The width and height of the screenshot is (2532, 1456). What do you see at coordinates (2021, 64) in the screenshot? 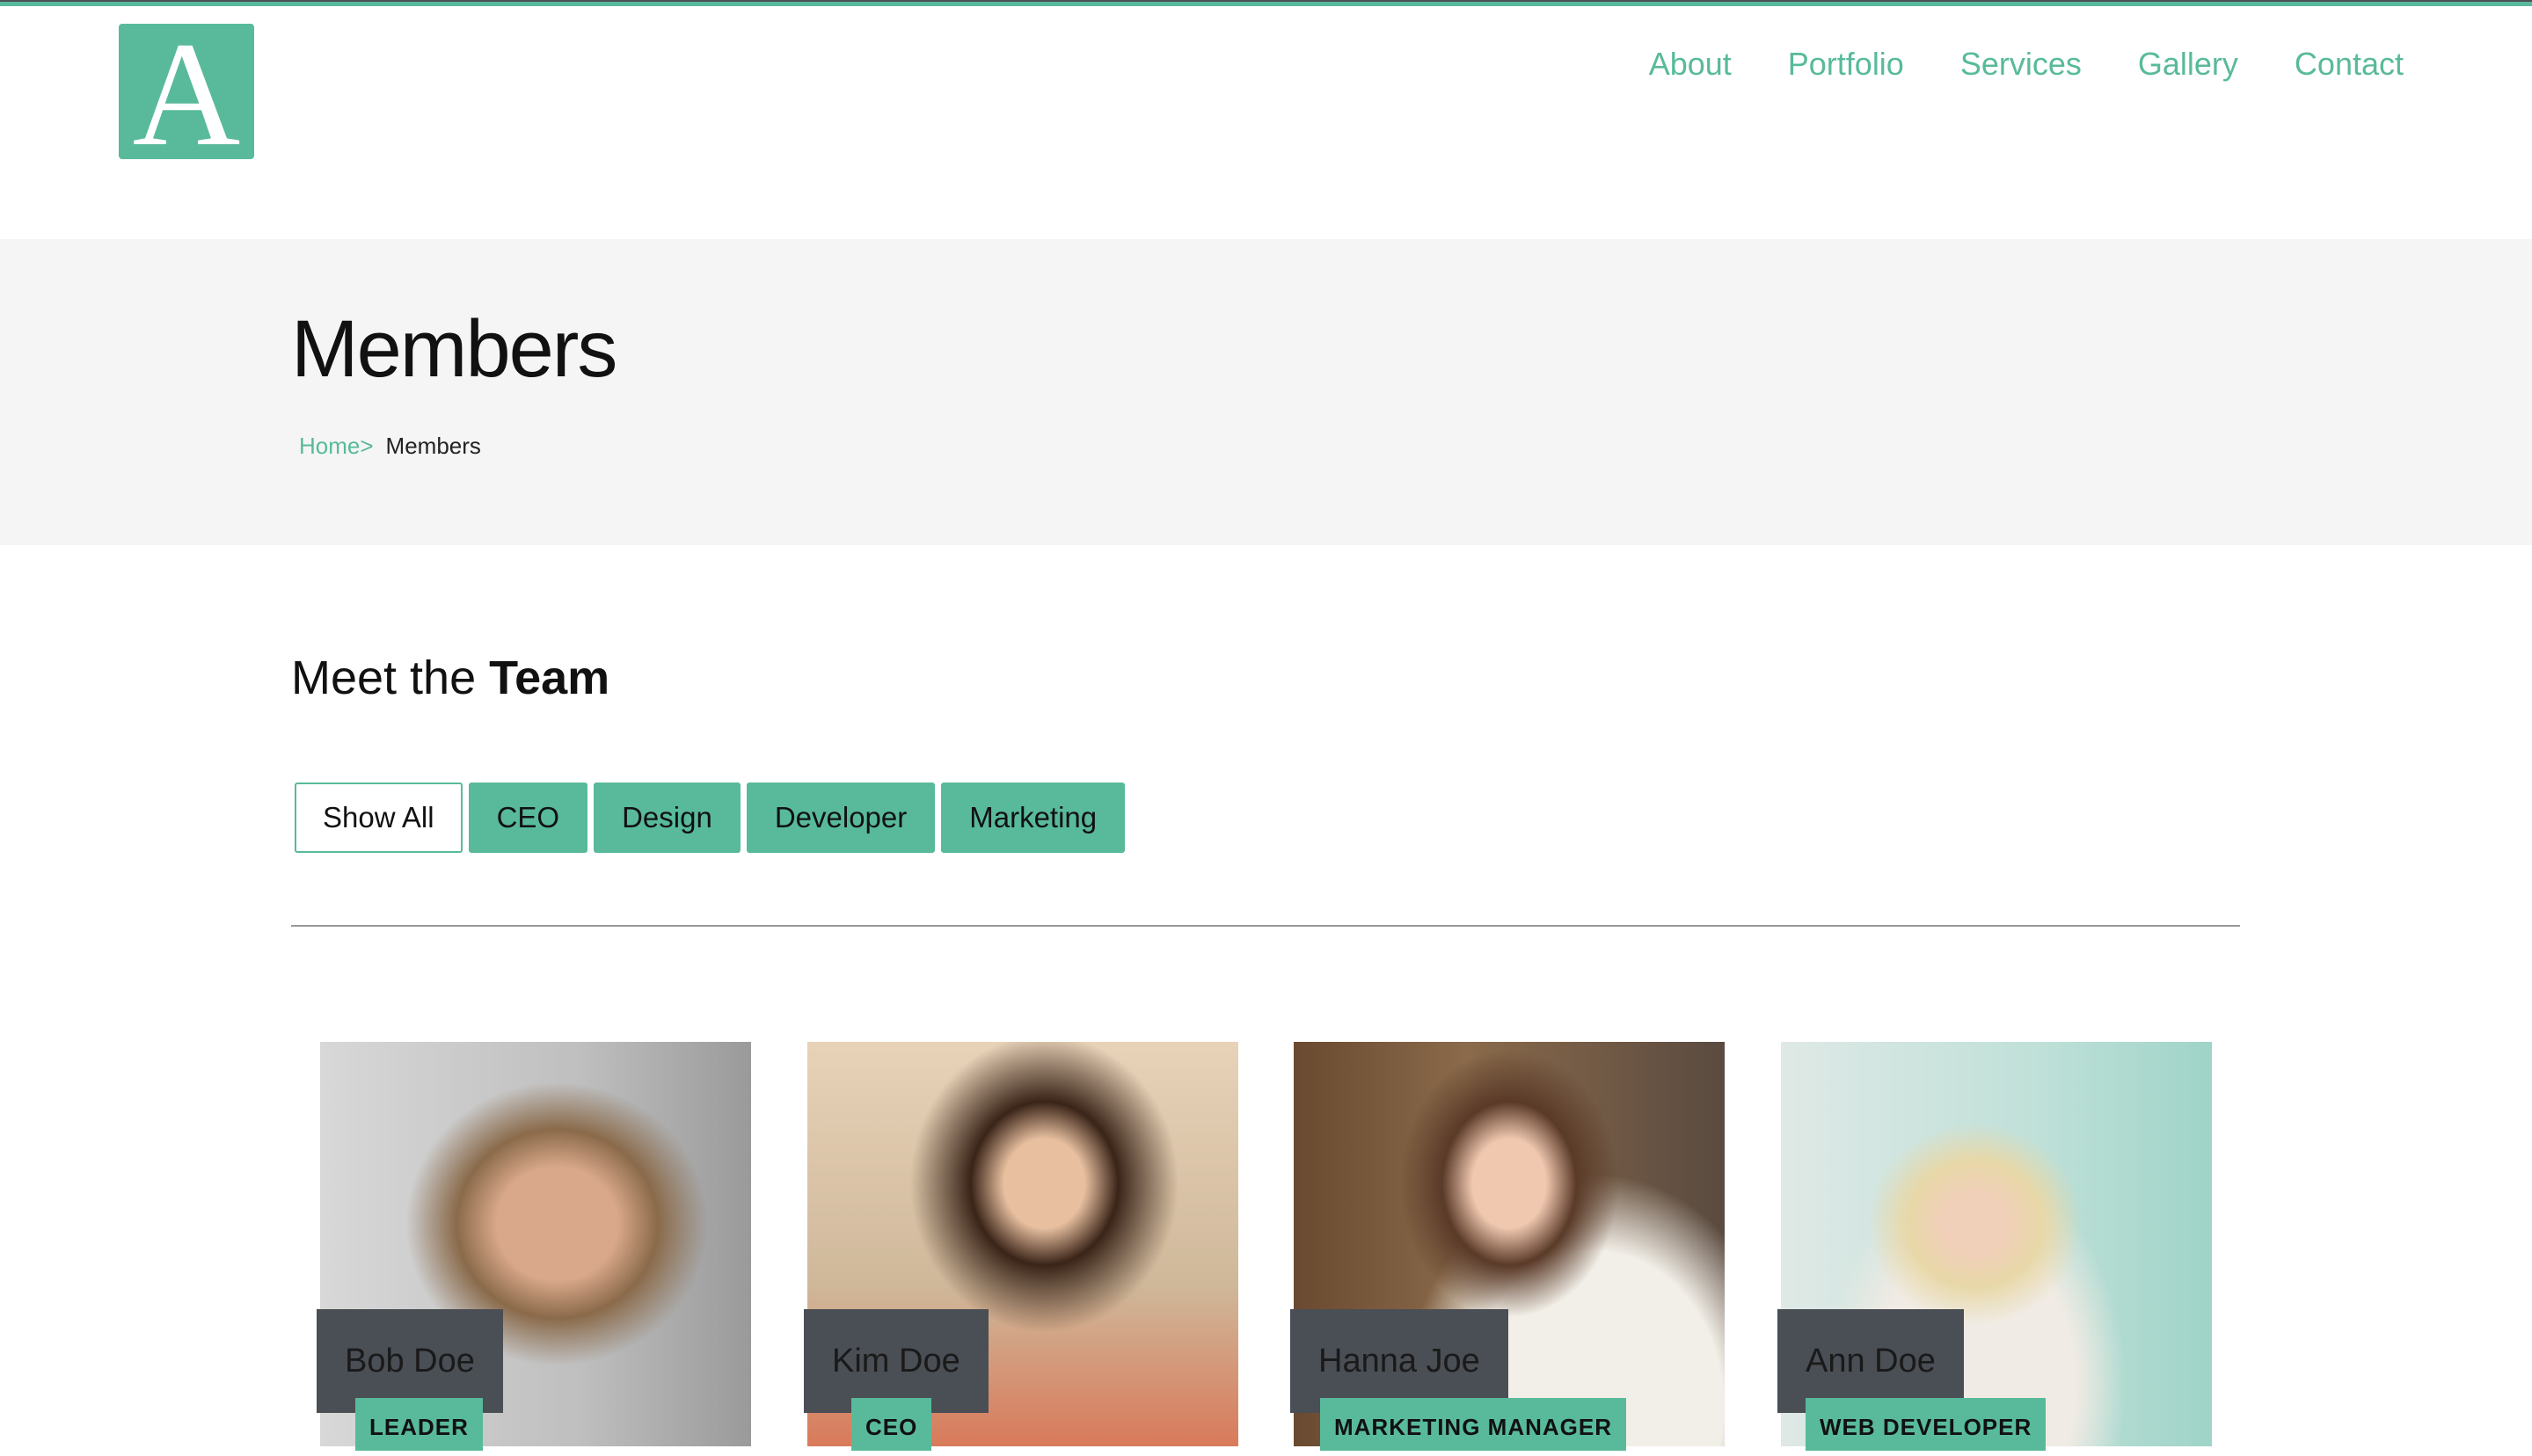
I see `nav-services: Services` at bounding box center [2021, 64].